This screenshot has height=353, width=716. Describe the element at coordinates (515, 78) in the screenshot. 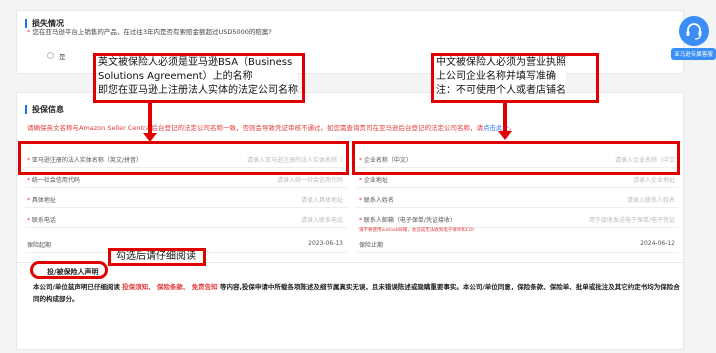

I see `annotation-right-box` at that location.